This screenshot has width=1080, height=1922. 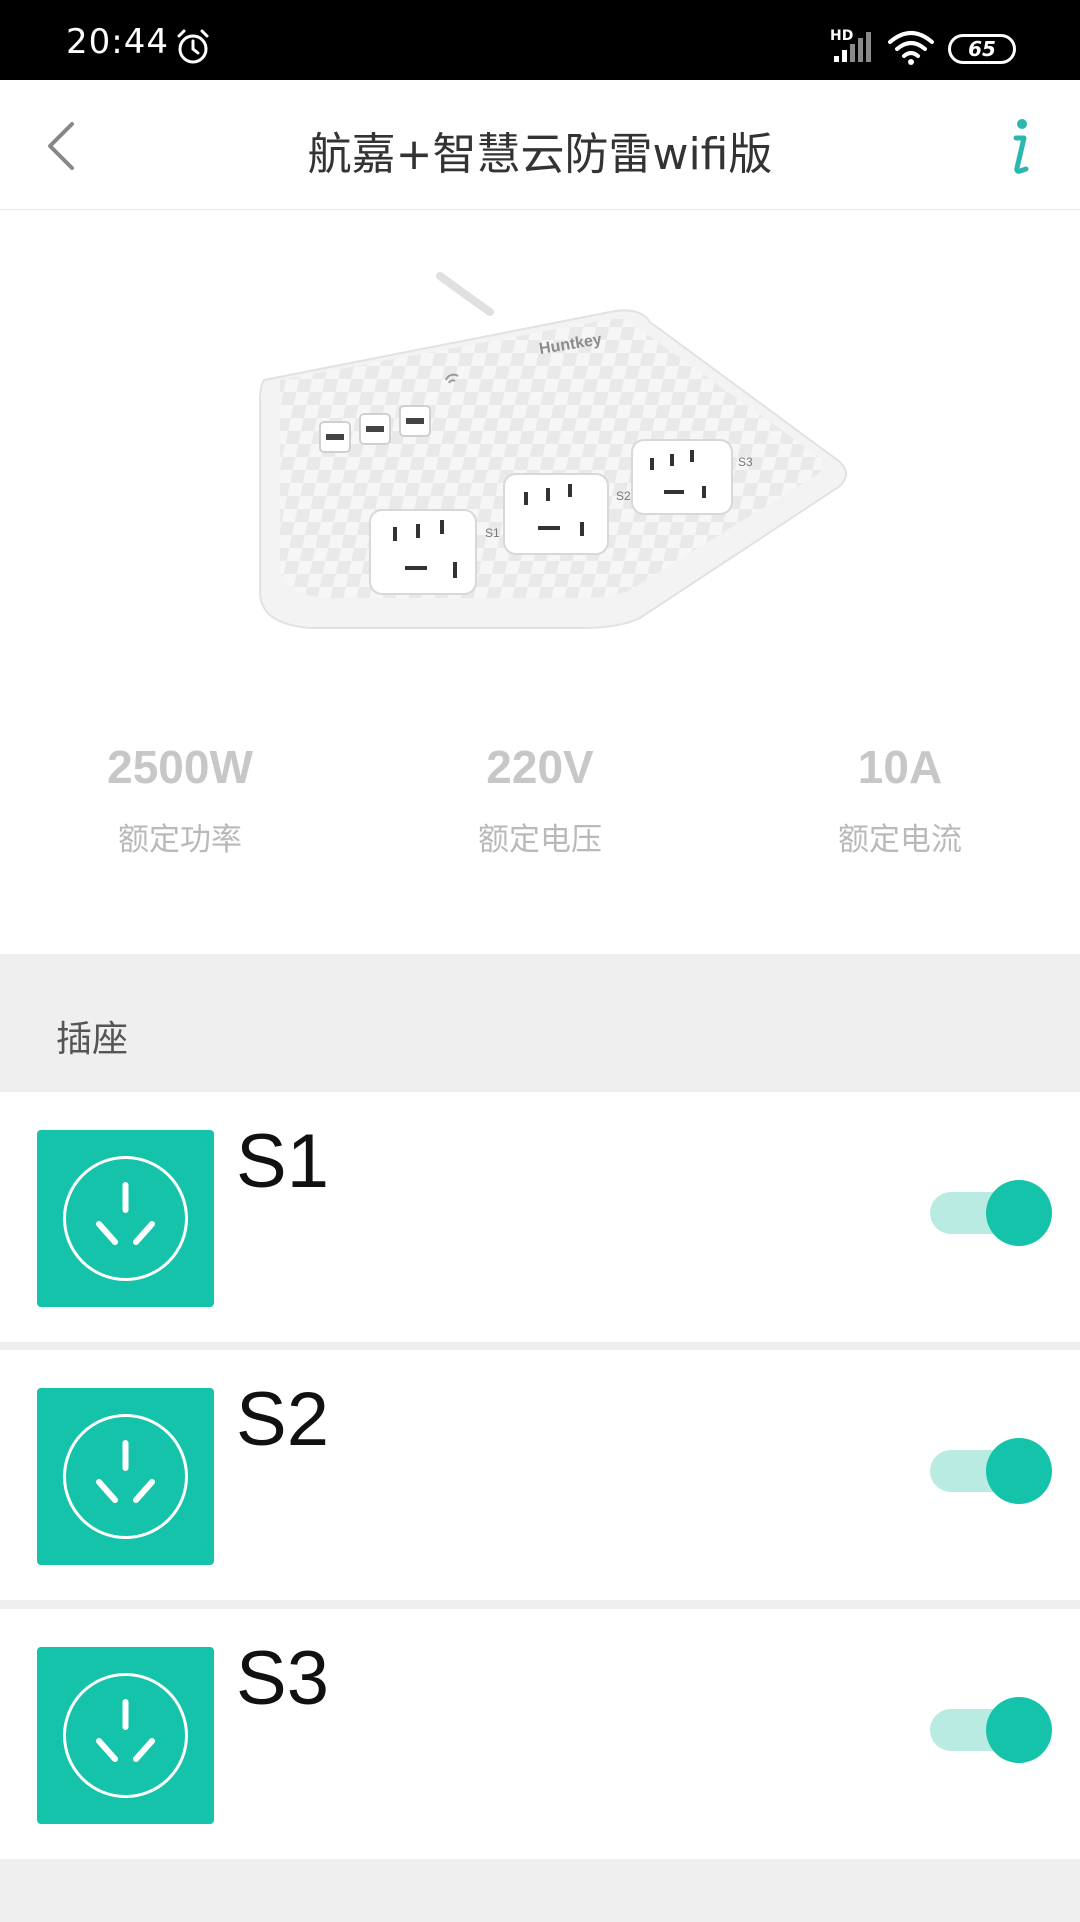 What do you see at coordinates (540, 1475) in the screenshot?
I see `socket-row-s2: S2` at bounding box center [540, 1475].